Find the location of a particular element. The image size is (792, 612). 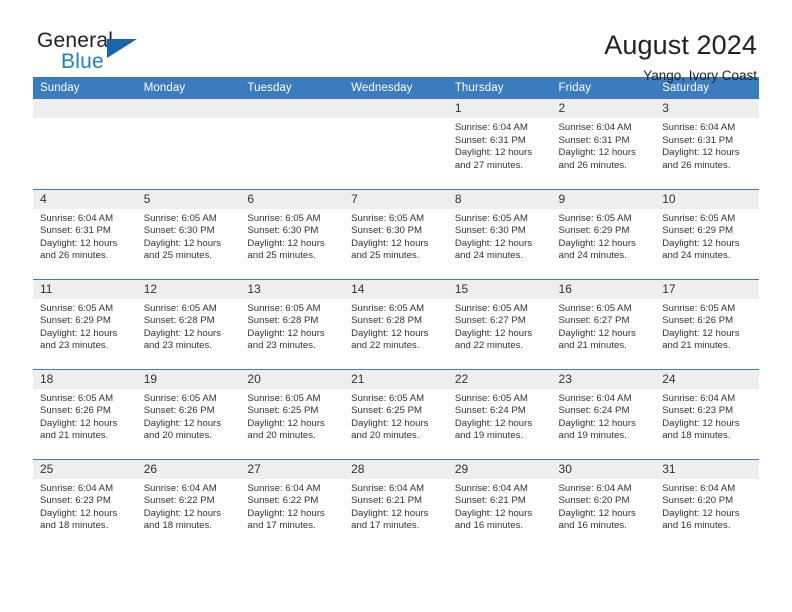

day-number: 28 is located at coordinates (396, 469).